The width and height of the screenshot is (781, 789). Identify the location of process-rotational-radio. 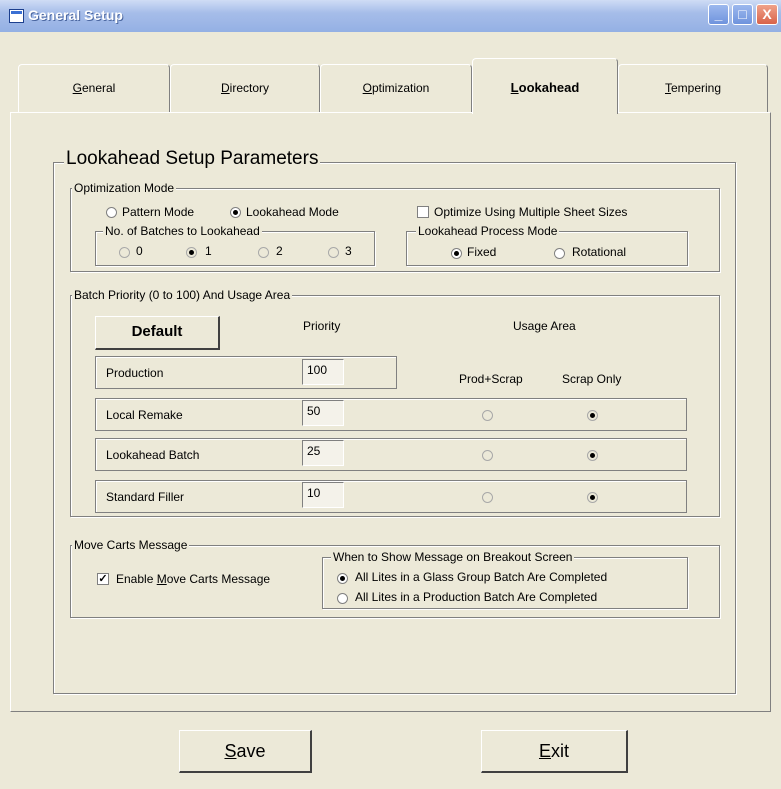
(559, 253).